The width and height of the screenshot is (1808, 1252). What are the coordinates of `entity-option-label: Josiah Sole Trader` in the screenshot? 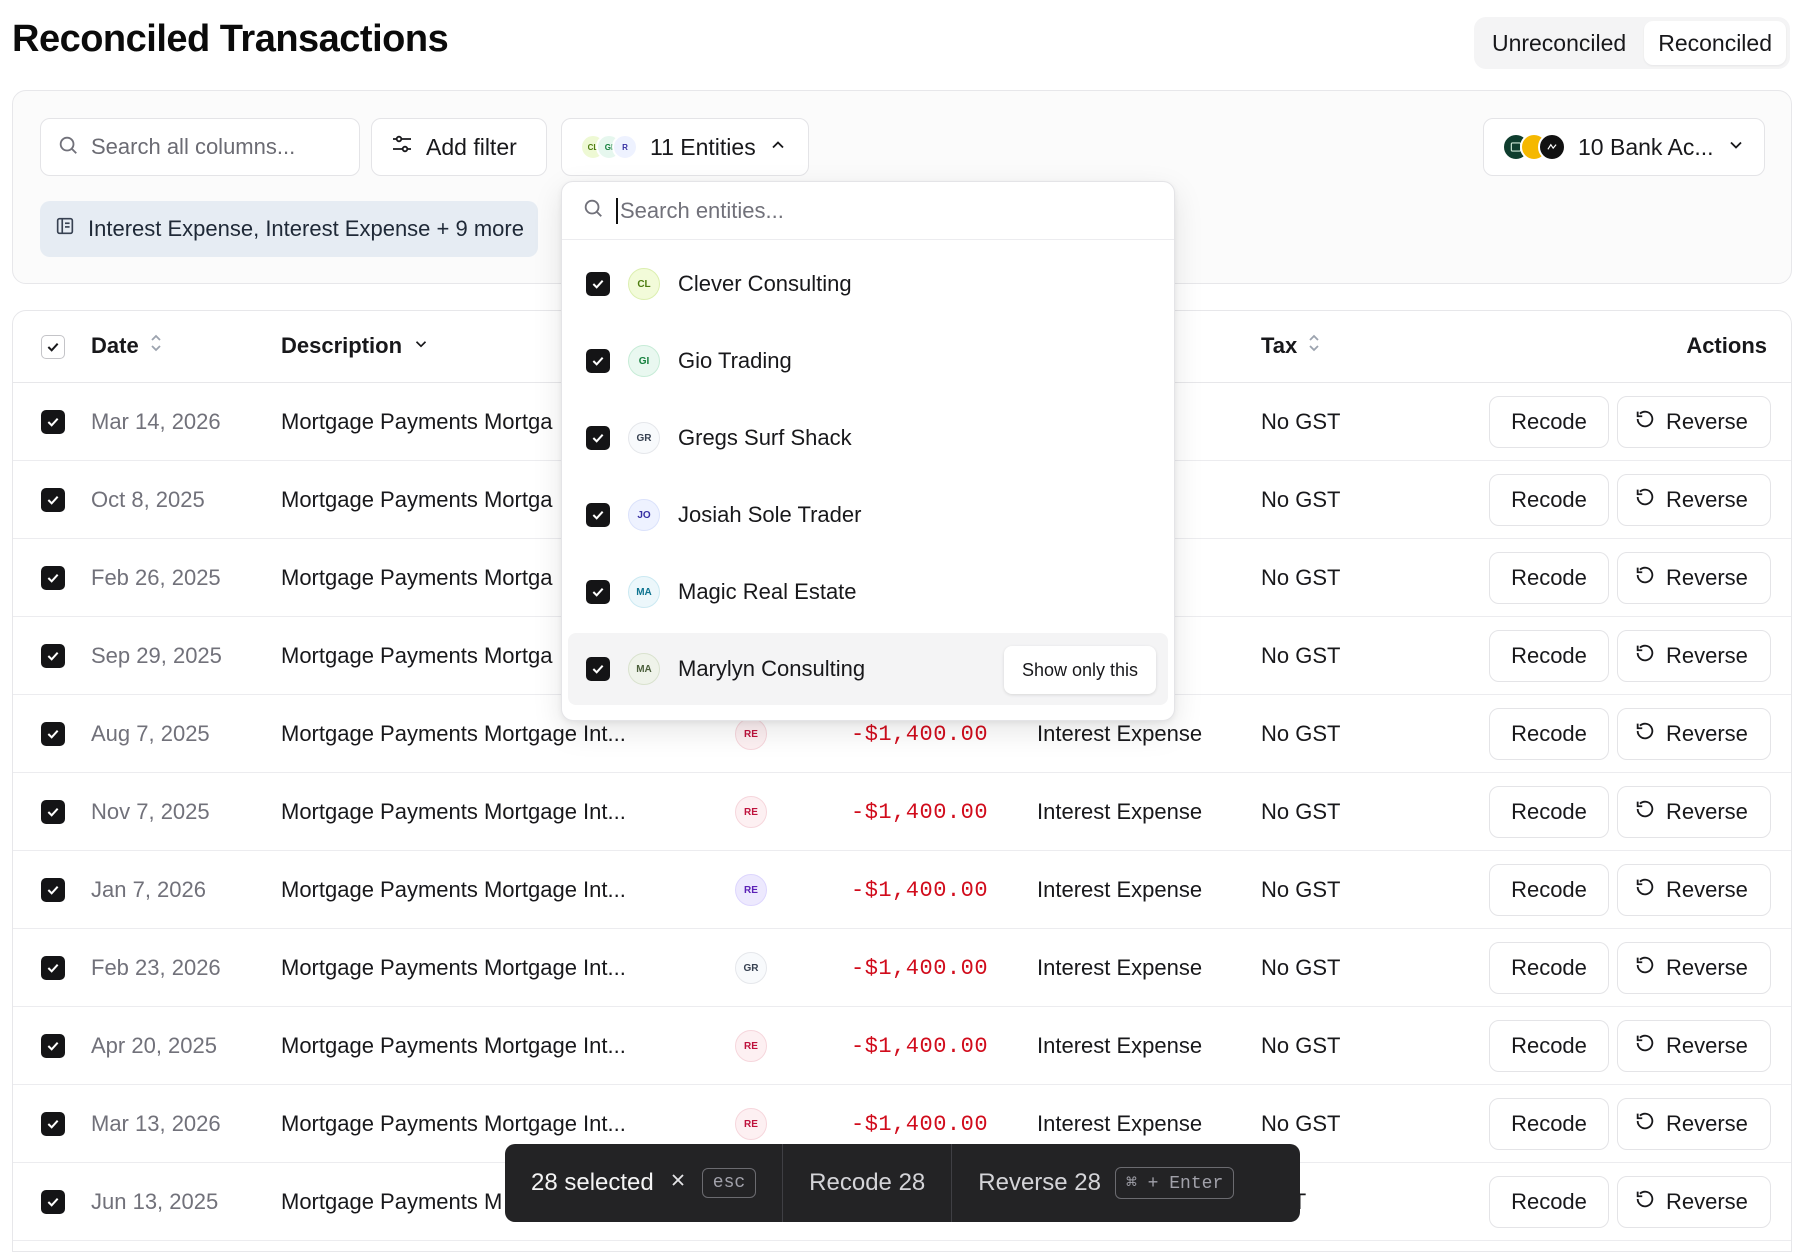 It's located at (770, 514).